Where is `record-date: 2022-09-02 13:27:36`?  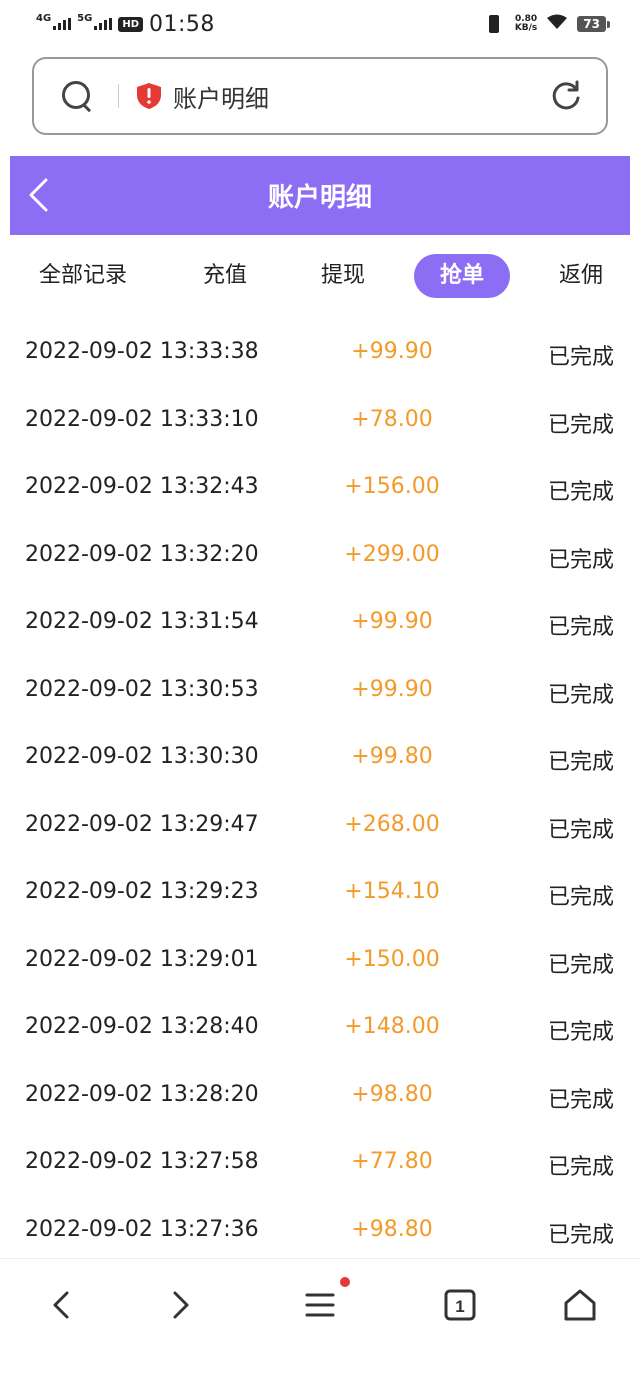
record-date: 2022-09-02 13:27:36 is located at coordinates (142, 1229).